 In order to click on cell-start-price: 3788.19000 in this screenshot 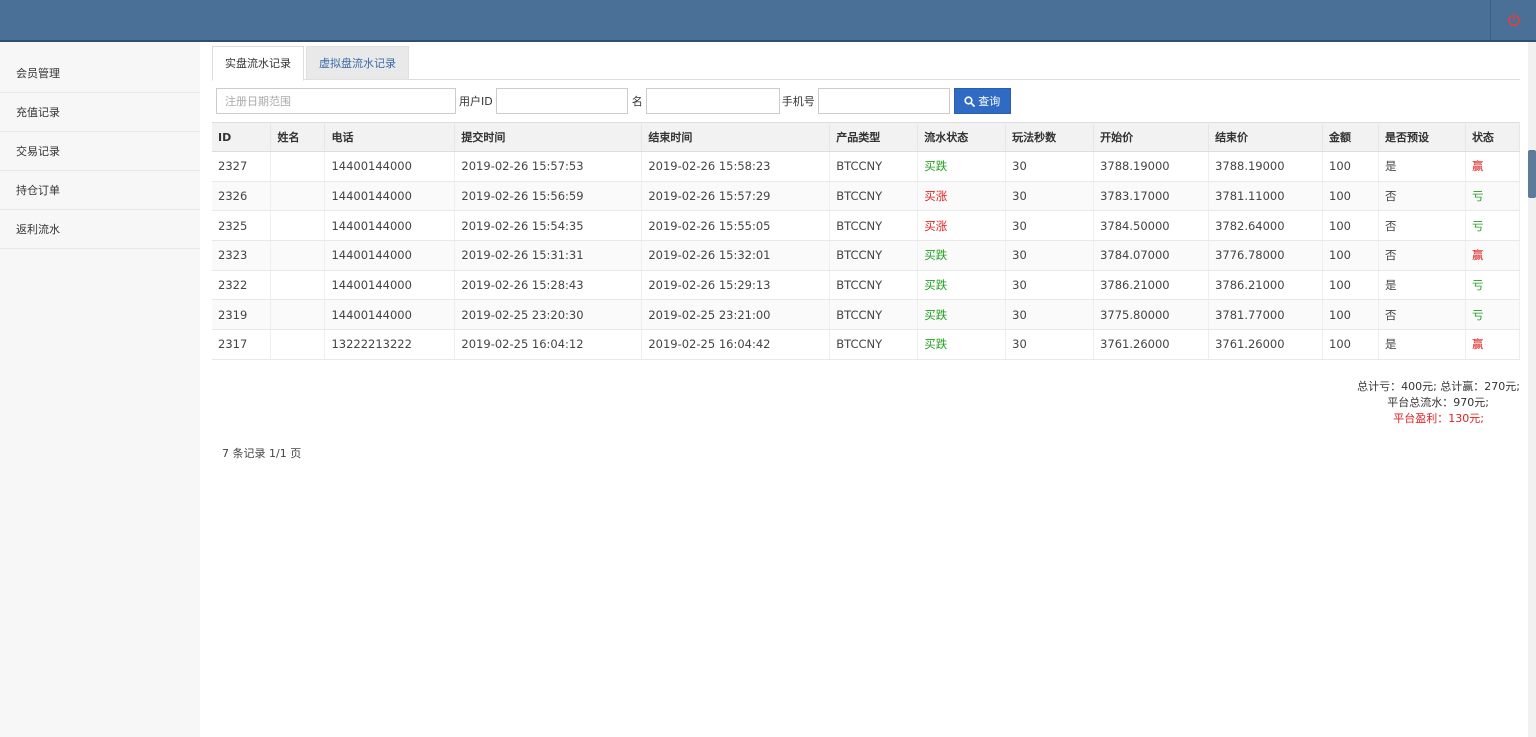, I will do `click(1151, 166)`.